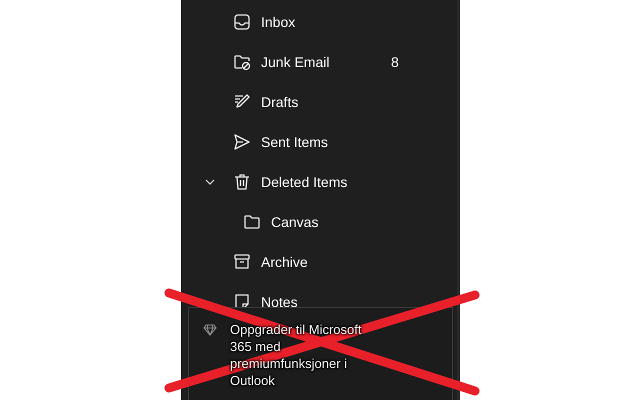 Image resolution: width=640 pixels, height=400 pixels. Describe the element at coordinates (242, 262) in the screenshot. I see `archive-icon` at that location.